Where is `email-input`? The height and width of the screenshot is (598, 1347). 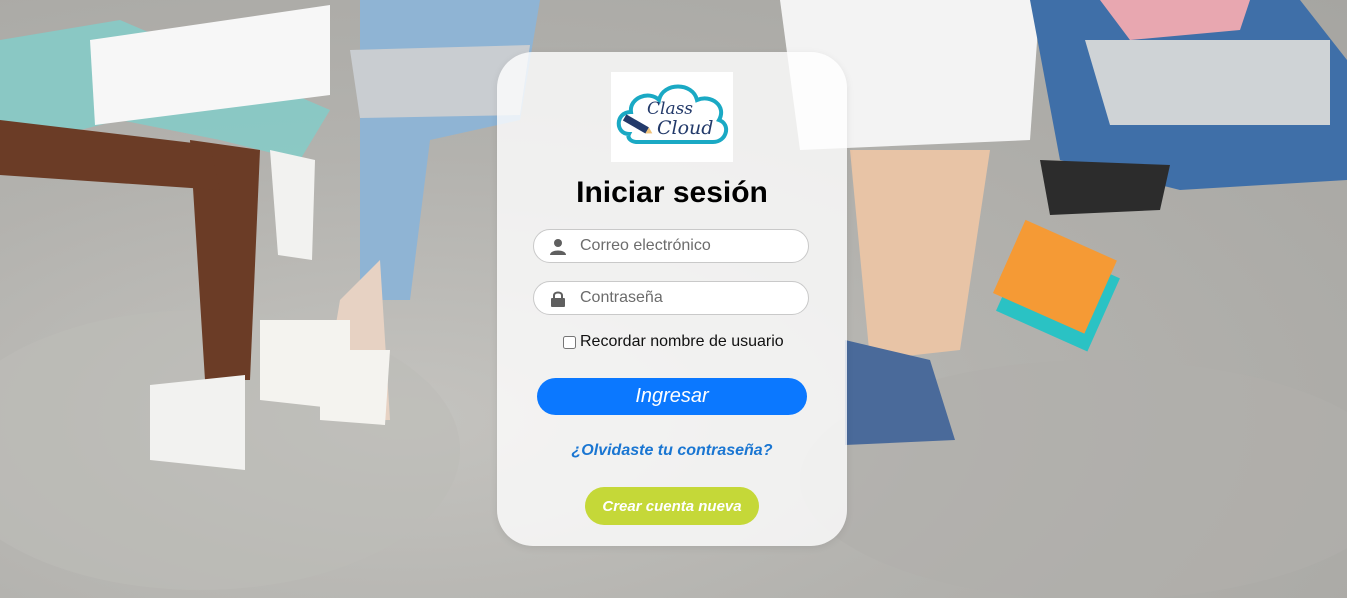 email-input is located at coordinates (690, 246).